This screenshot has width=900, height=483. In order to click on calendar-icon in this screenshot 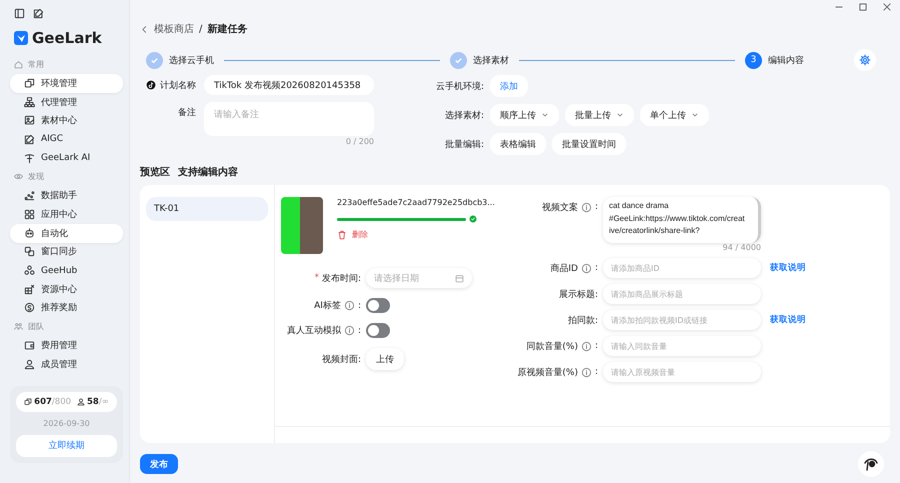, I will do `click(459, 278)`.